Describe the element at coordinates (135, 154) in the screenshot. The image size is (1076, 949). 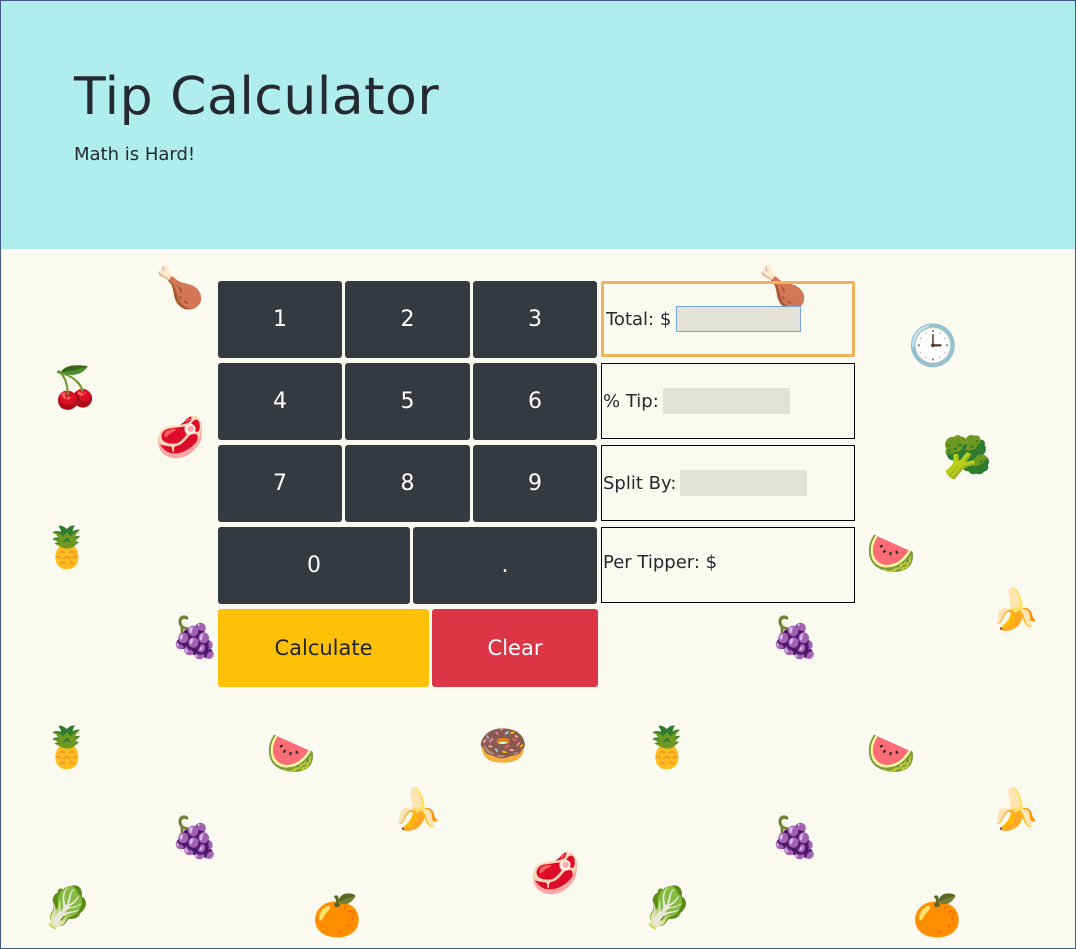
I see `page-subtitle: Math is Hard!` at that location.